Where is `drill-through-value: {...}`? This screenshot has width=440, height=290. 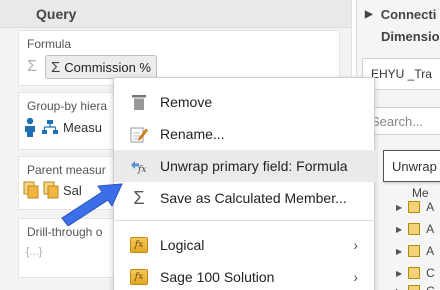
drill-through-value: {...} is located at coordinates (34, 252).